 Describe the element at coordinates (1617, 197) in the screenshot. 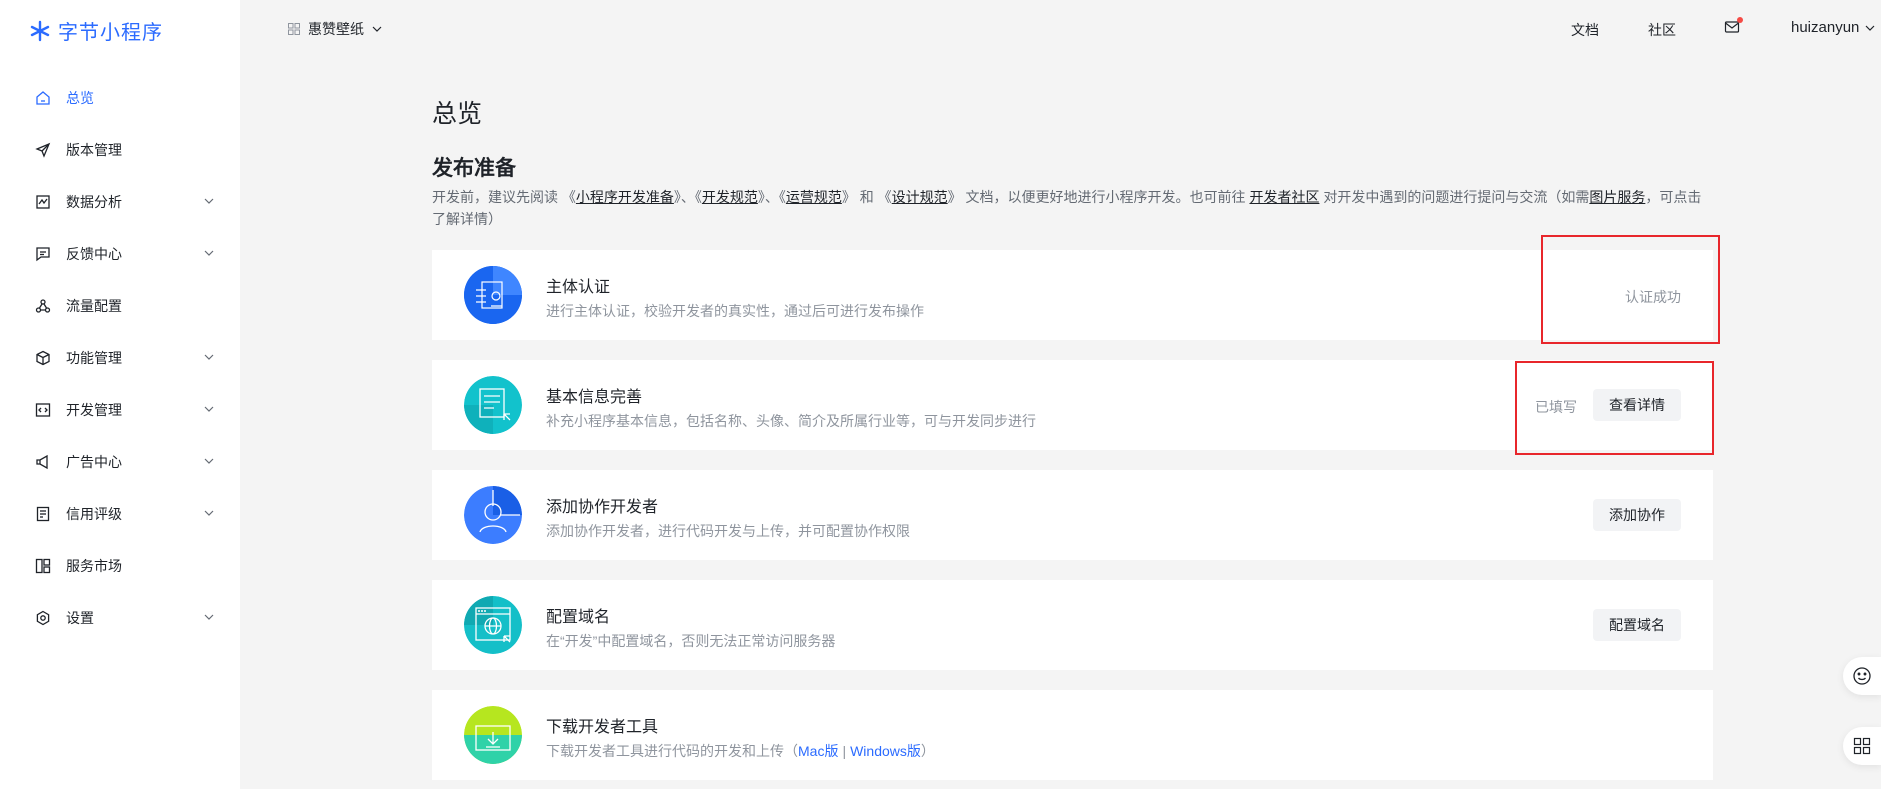

I see `link-image-service: 图片服务` at that location.